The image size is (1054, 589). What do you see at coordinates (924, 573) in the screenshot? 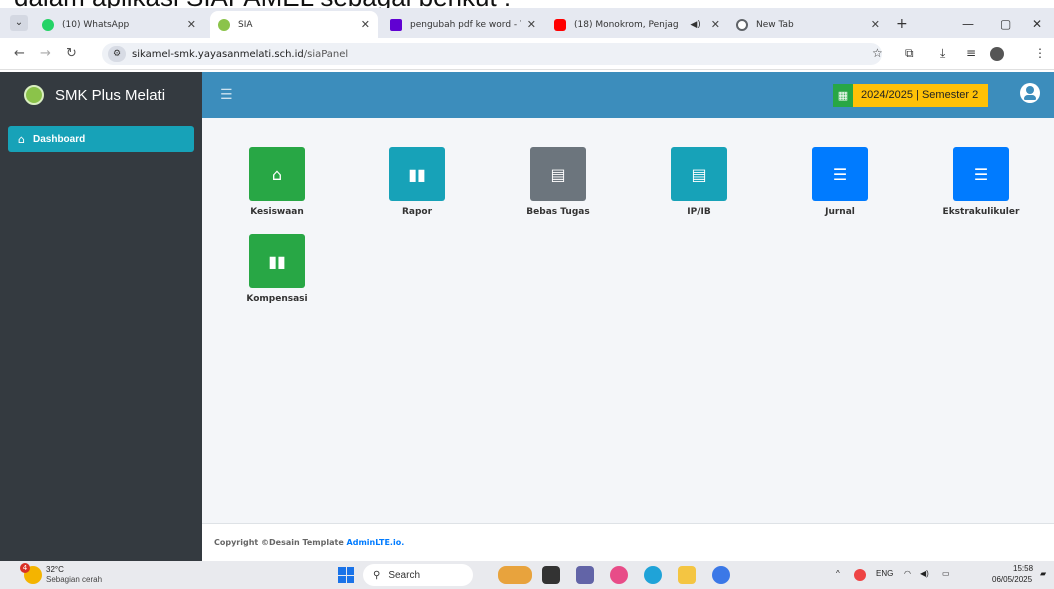
I see `volume-icon: ◀)` at bounding box center [924, 573].